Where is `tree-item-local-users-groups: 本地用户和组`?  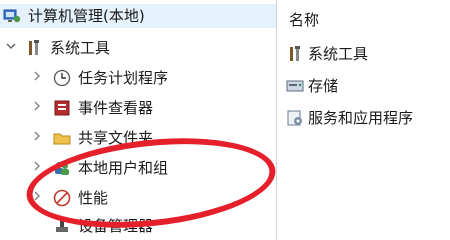
tree-item-local-users-groups: 本地用户和组 is located at coordinates (99, 168).